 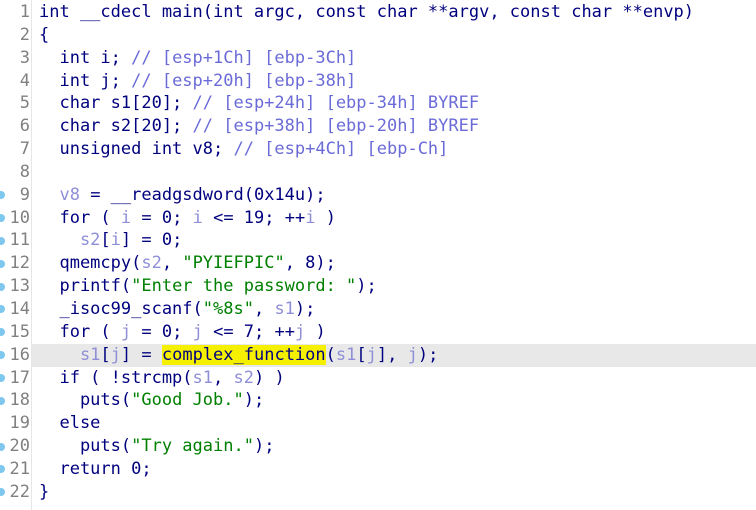 I want to click on code-text: printf("Enter the password: ");, so click(x=203, y=286).